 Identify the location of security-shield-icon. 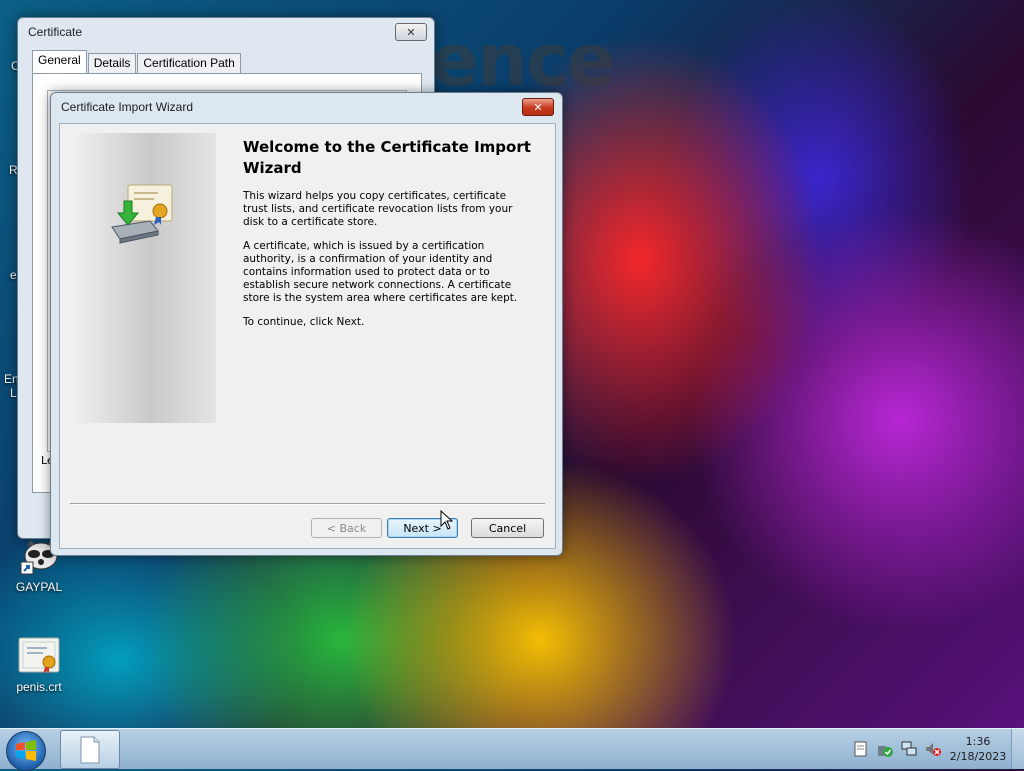
(885, 749).